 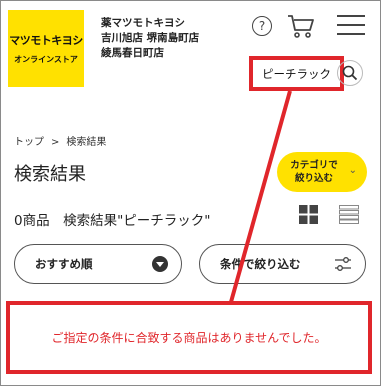 What do you see at coordinates (143, 23) in the screenshot?
I see `store-line-1: 薬マツモトキヨシ` at bounding box center [143, 23].